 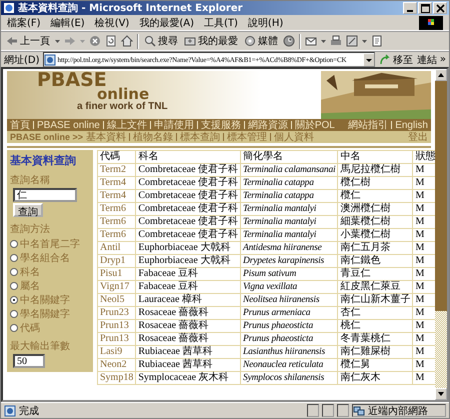 What do you see at coordinates (375, 274) in the screenshot?
I see `table-cell: 青豆仁` at bounding box center [375, 274].